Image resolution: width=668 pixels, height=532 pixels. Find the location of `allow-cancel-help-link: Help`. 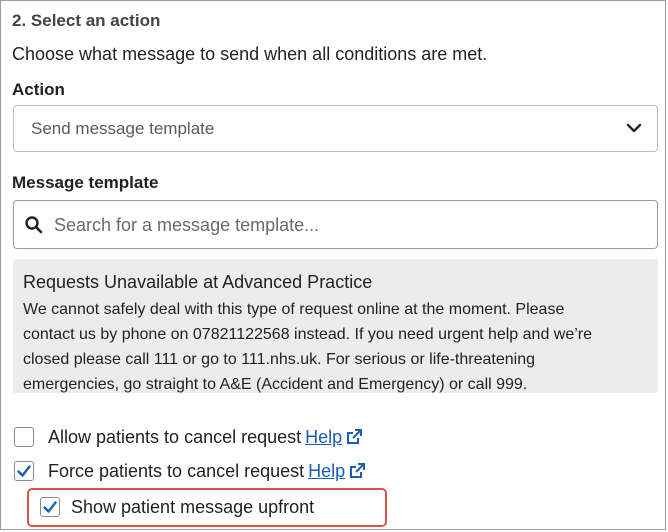

allow-cancel-help-link: Help is located at coordinates (323, 437).